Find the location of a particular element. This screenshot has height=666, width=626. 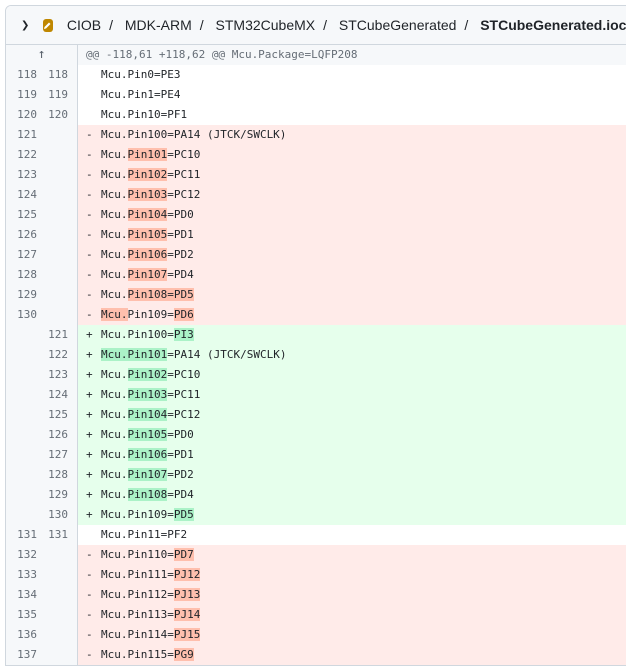

old-line-number: 126 is located at coordinates (21, 235).